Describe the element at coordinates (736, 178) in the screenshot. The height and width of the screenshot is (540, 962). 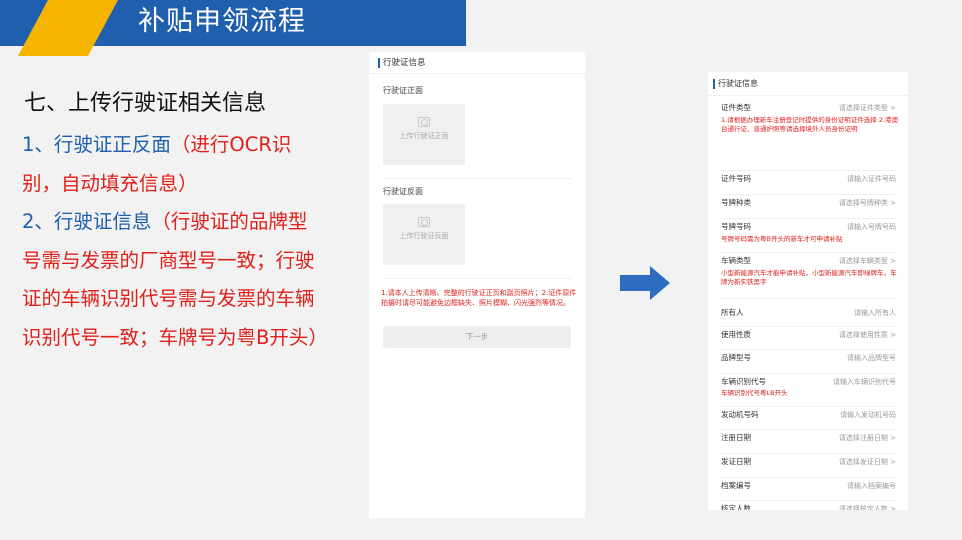
I see `form-row-label: 证件号码` at that location.